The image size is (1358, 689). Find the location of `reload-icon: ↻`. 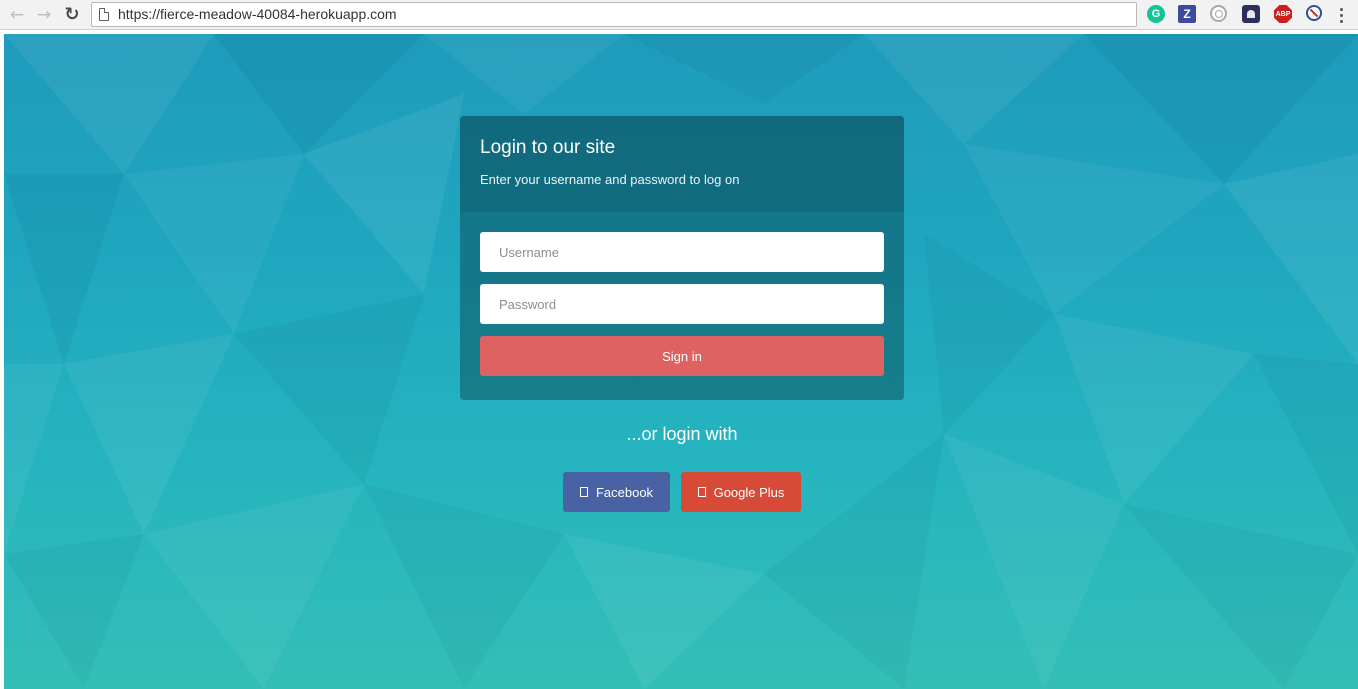

reload-icon: ↻ is located at coordinates (72, 15).